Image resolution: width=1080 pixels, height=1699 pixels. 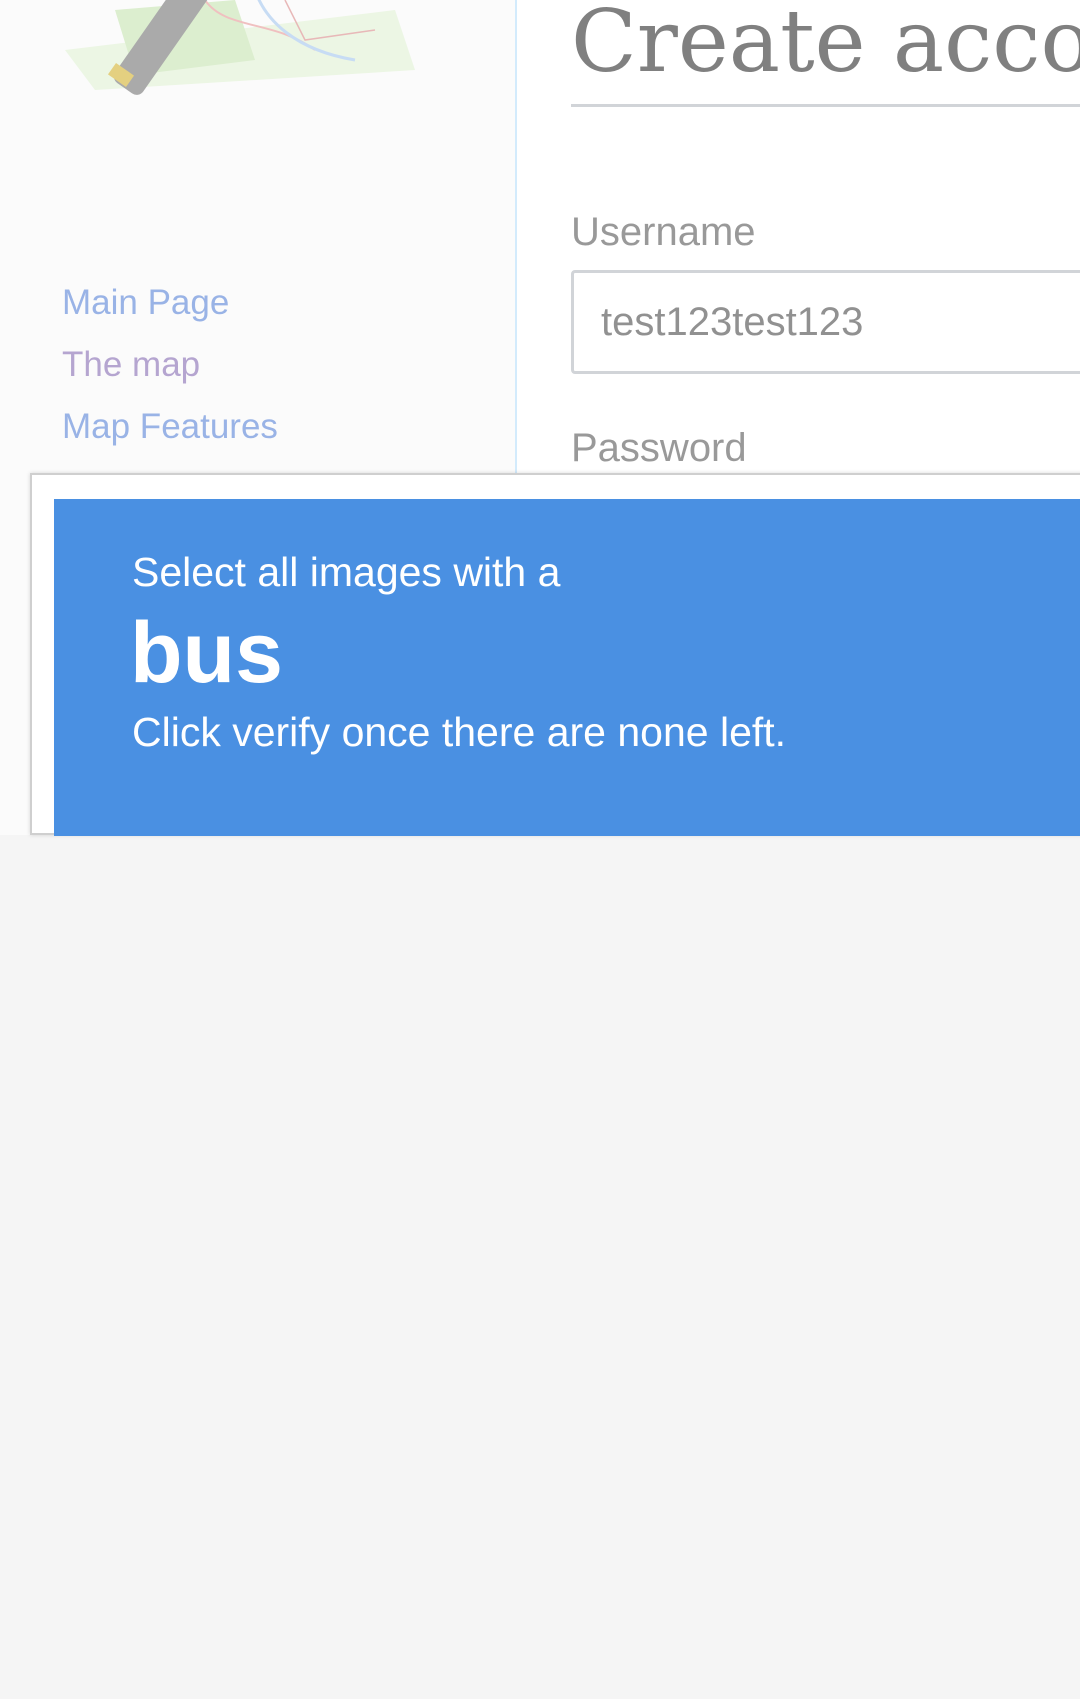 I want to click on captcha-instruction-text: Select all images with a, so click(x=346, y=572).